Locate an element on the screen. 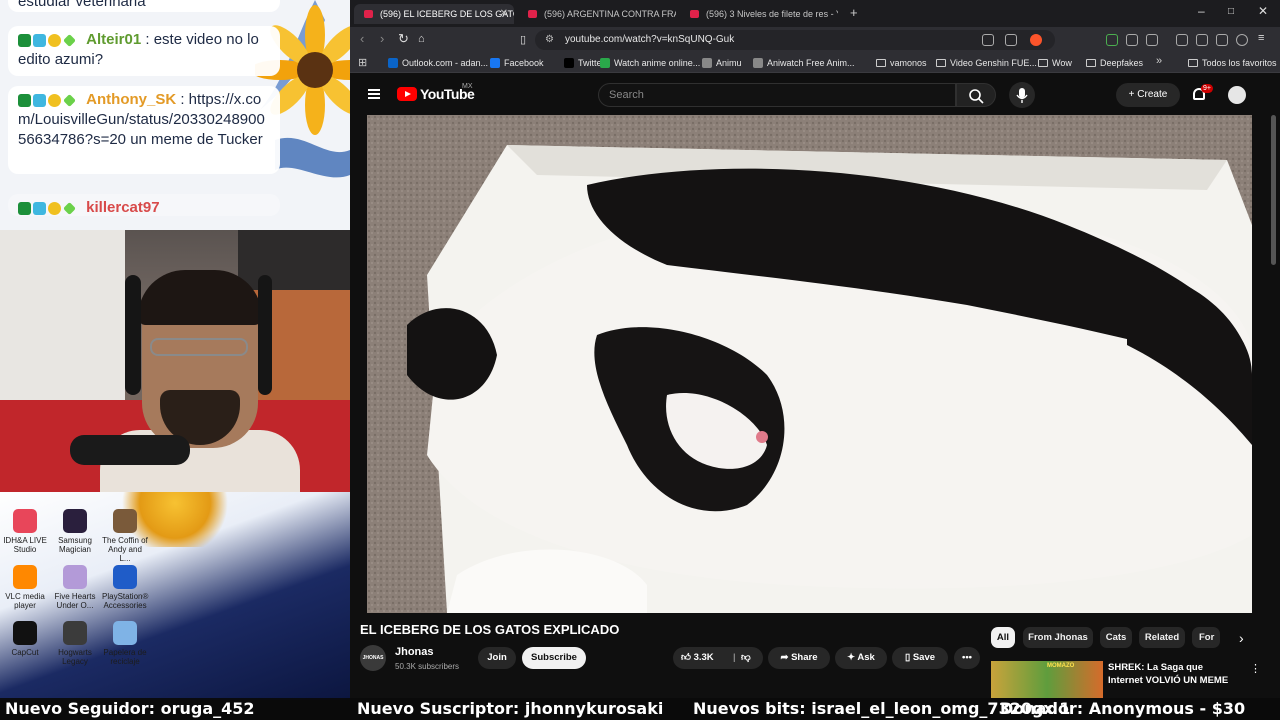 This screenshot has width=1280, height=720. create-button: + Create is located at coordinates (1148, 95).